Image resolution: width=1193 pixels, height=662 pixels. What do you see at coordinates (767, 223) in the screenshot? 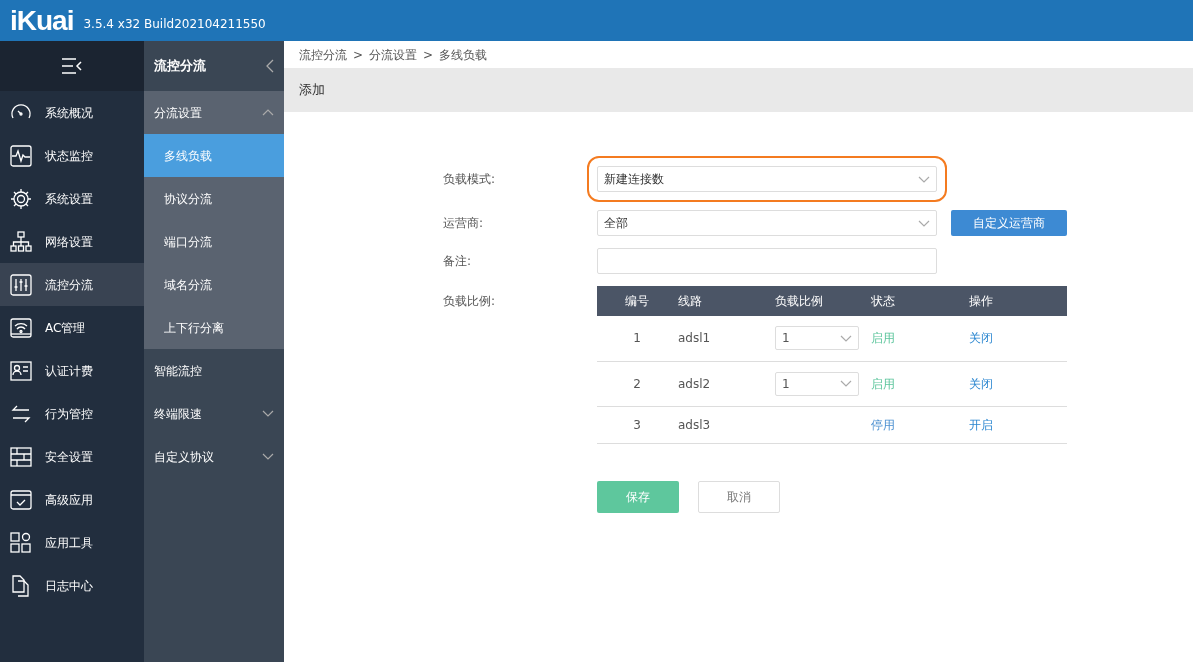
I see `isp-select: 全部` at bounding box center [767, 223].